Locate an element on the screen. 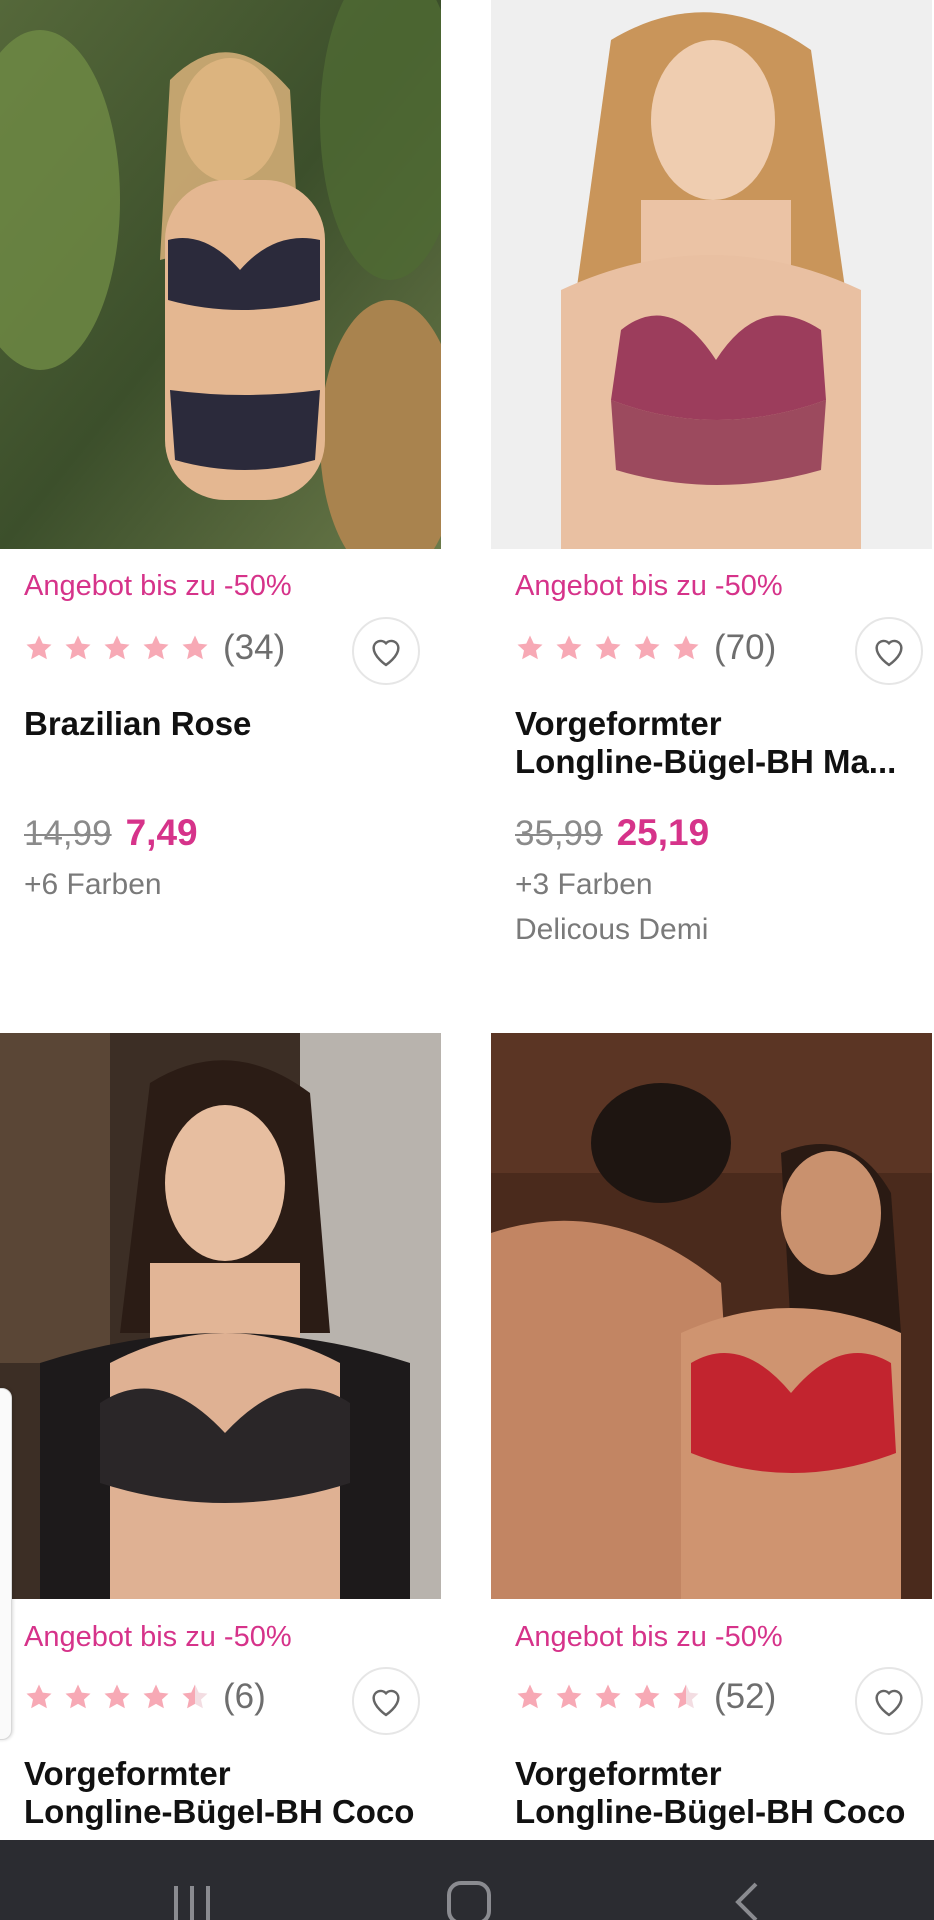  drawer-handle is located at coordinates (6, 1564).